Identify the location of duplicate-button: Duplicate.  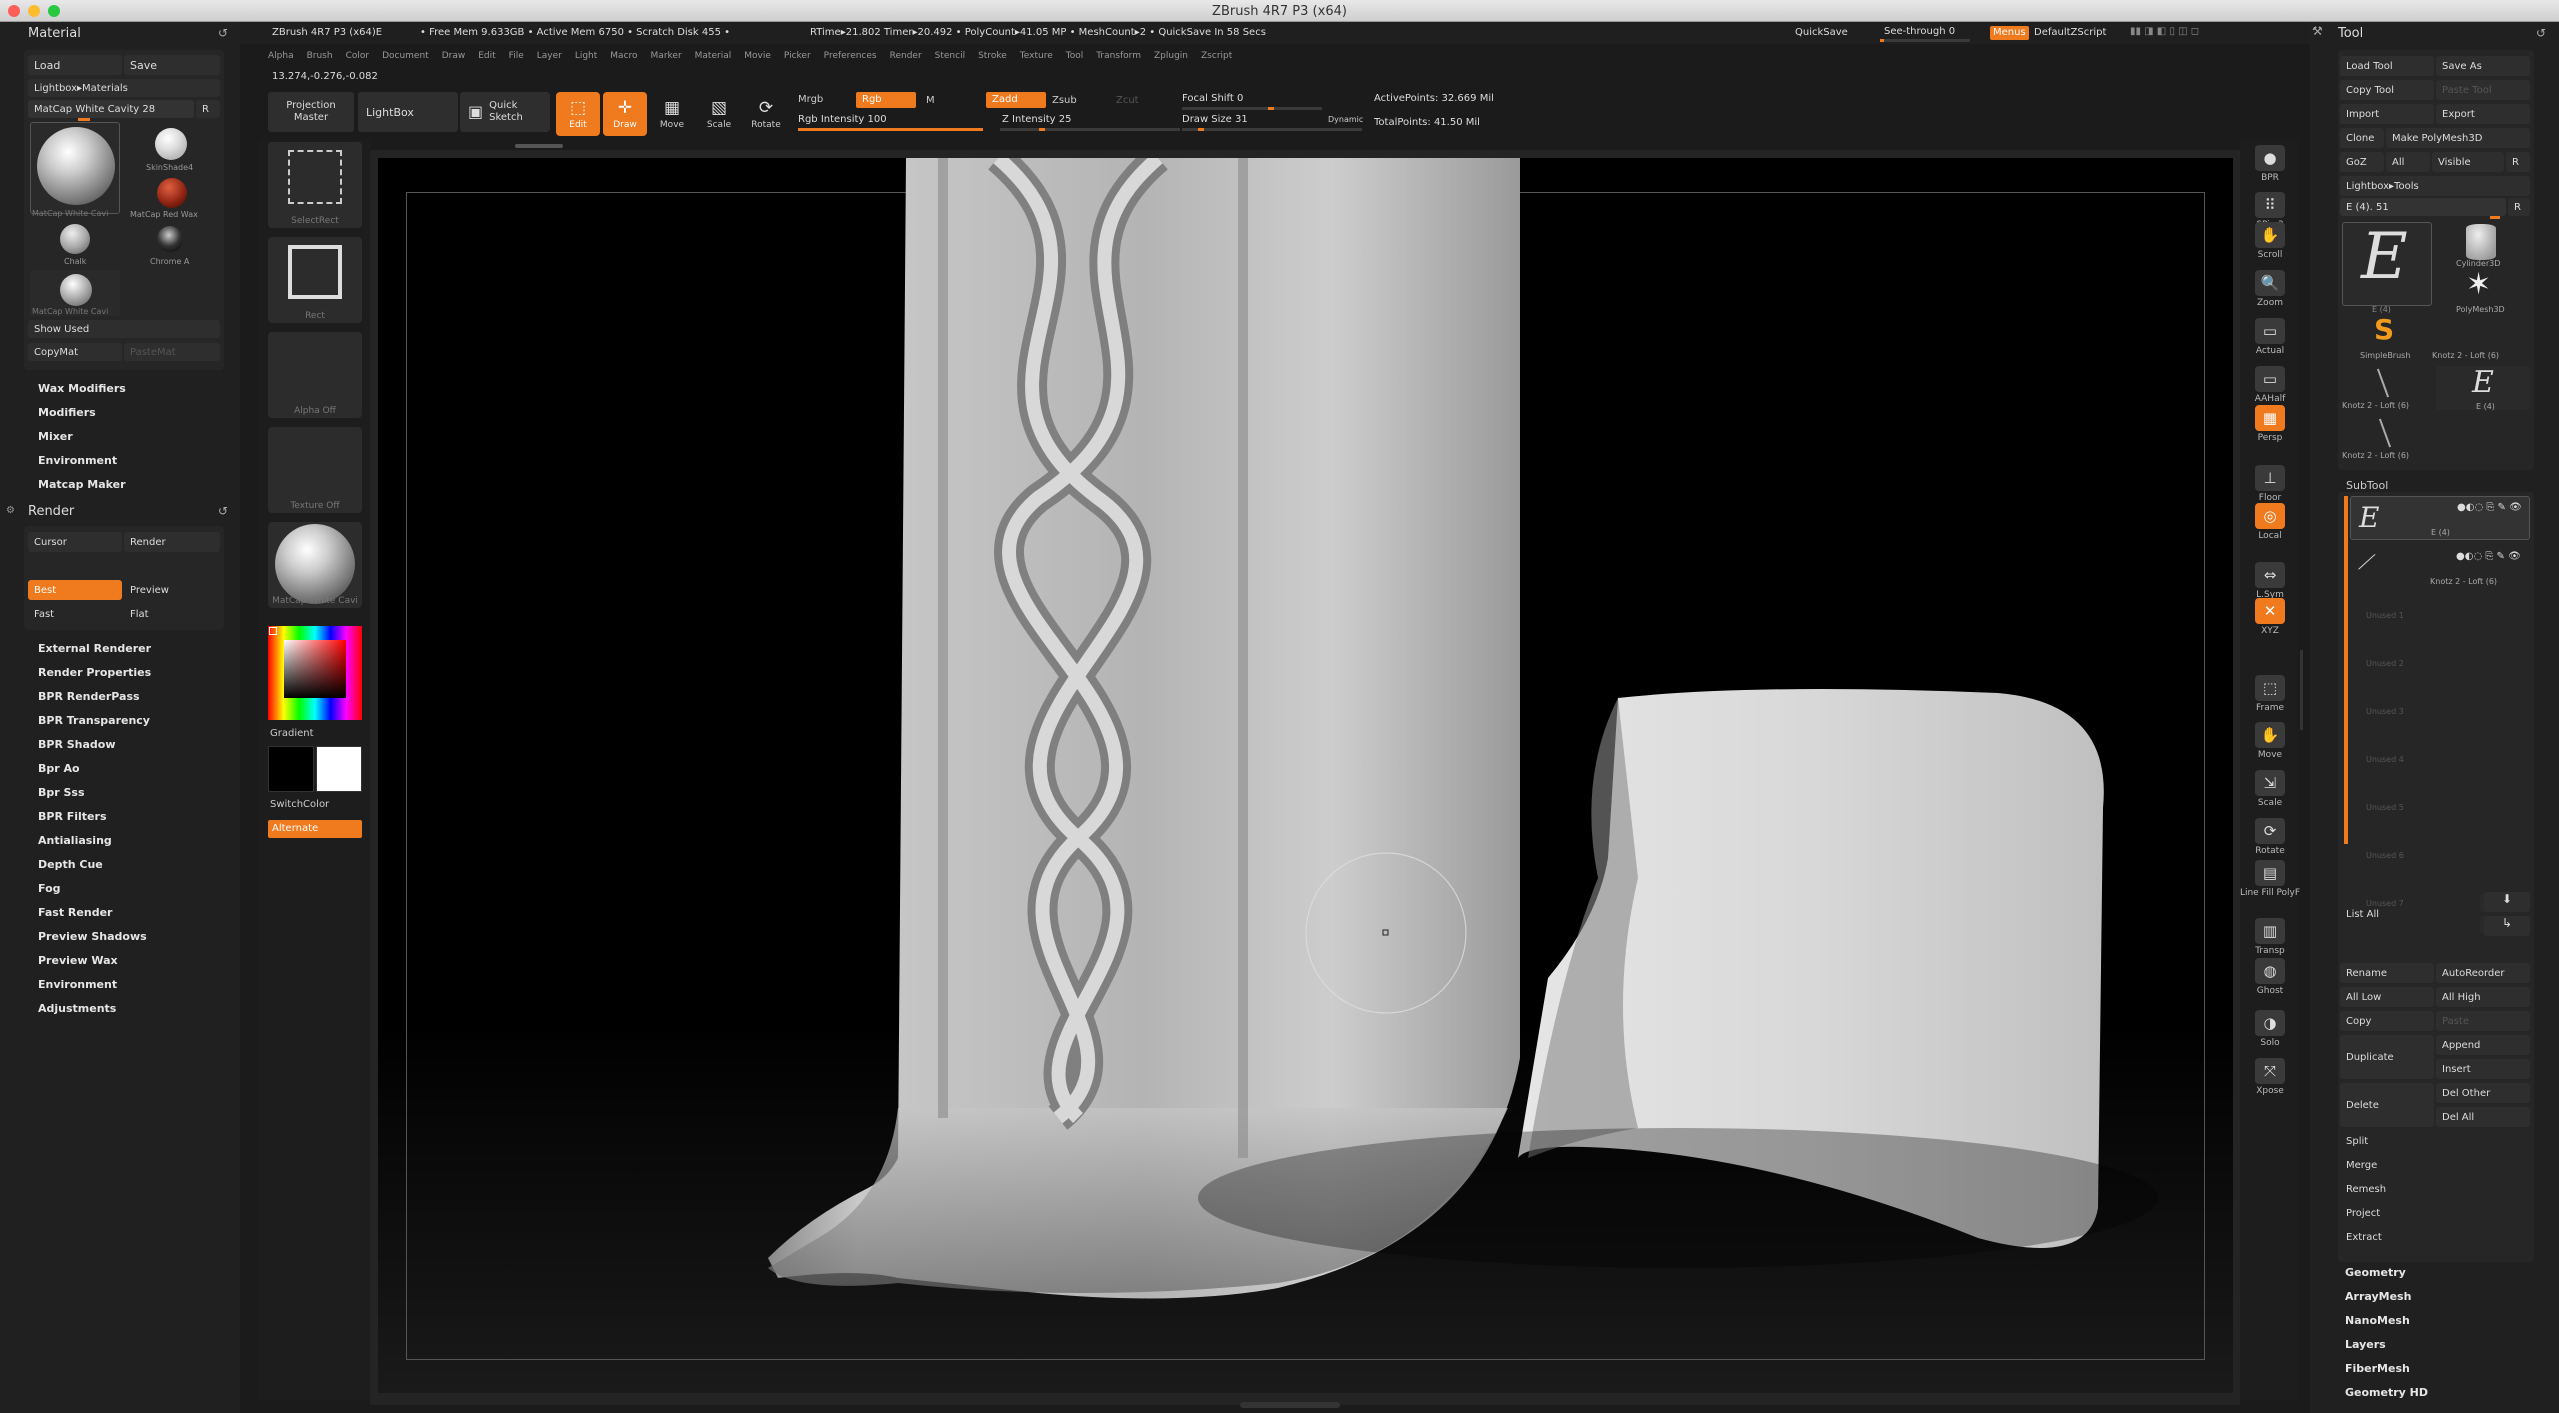
(2387, 1057).